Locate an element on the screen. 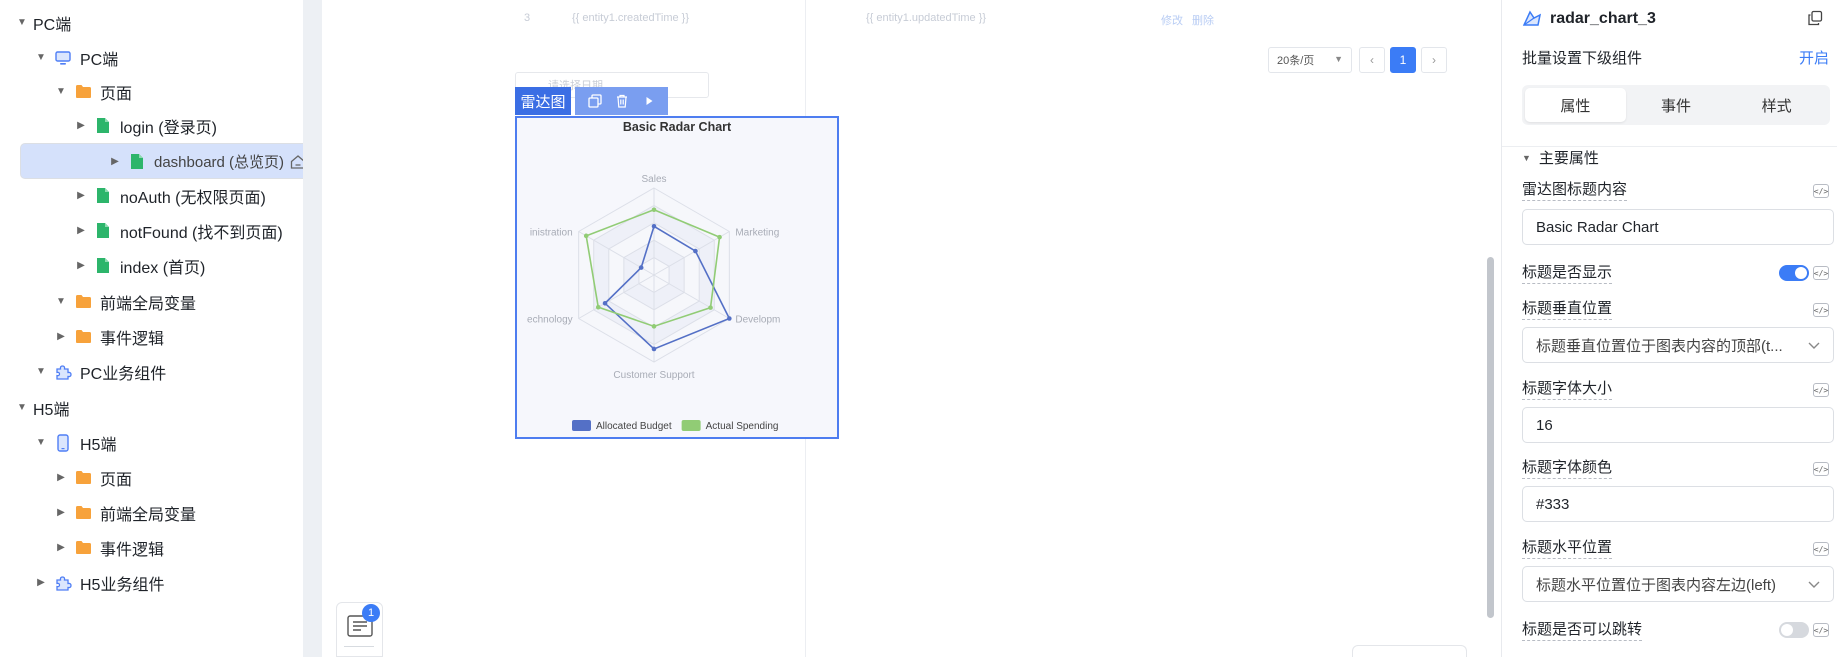  floating-panel-edge is located at coordinates (1409, 651).